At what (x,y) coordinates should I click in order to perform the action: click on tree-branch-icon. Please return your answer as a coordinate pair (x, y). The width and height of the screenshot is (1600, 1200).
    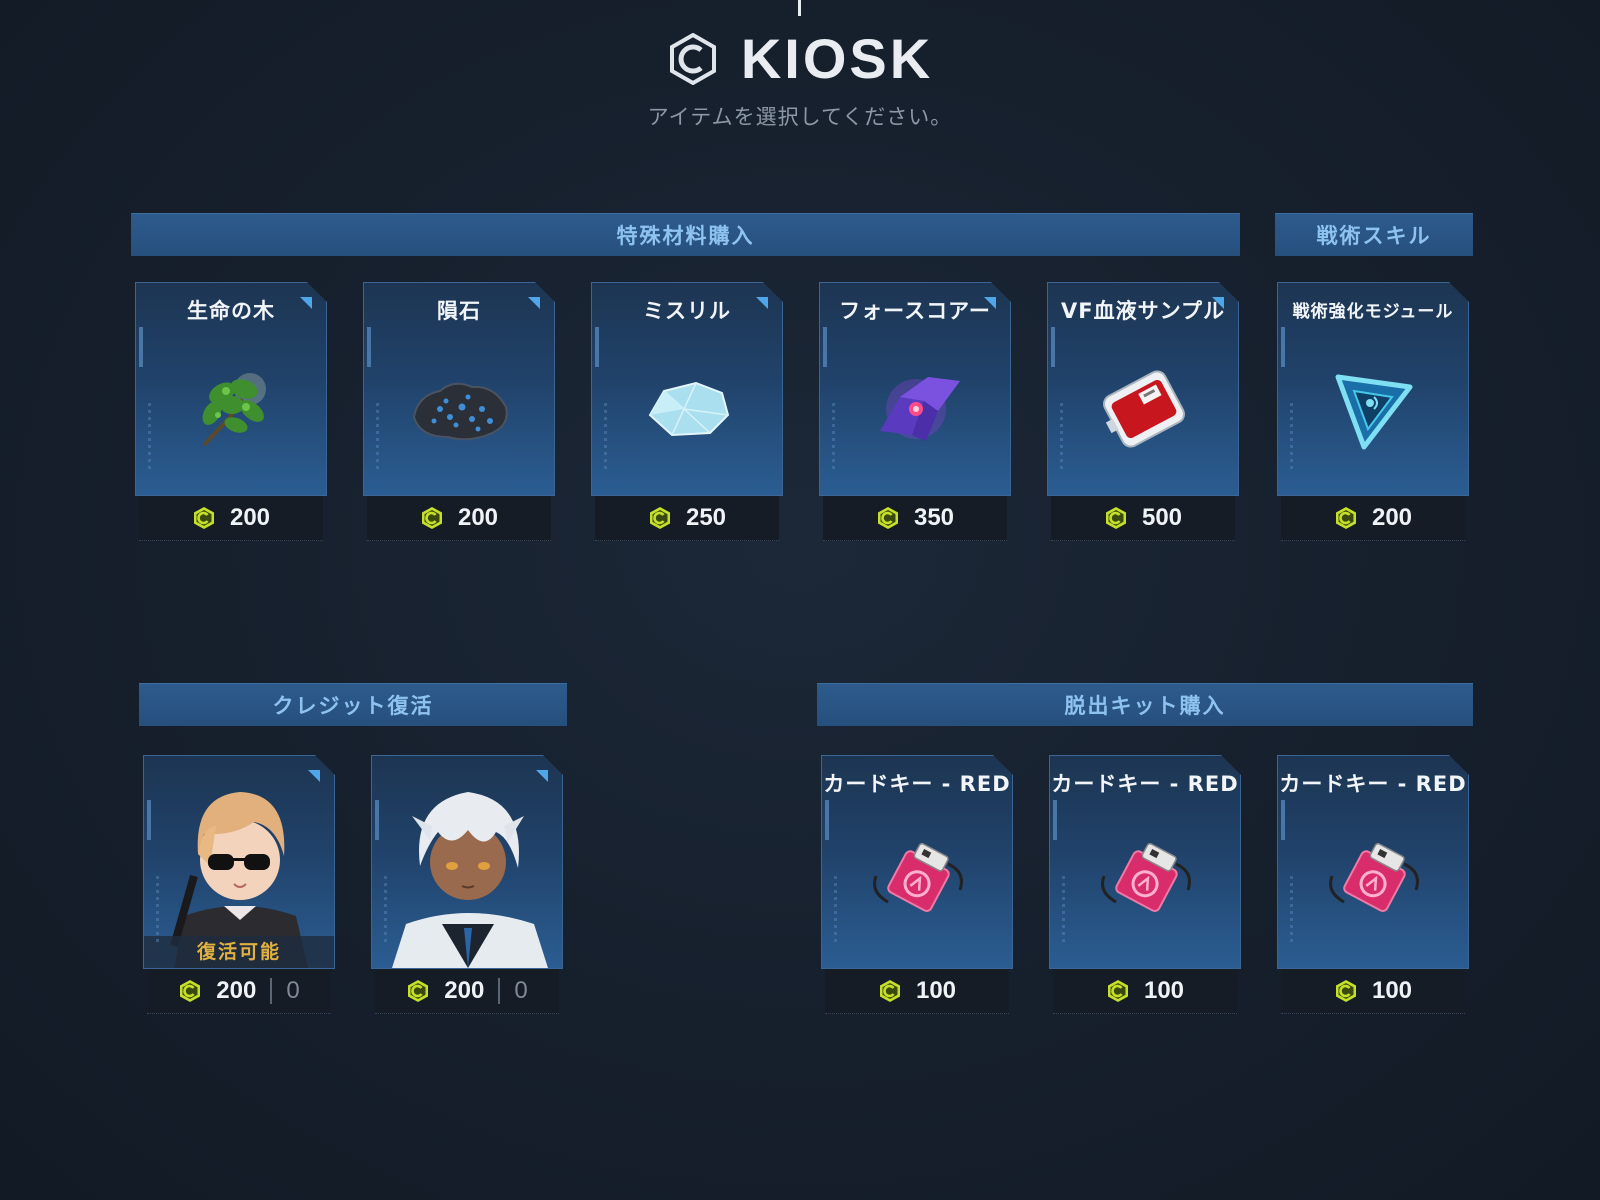
    Looking at the image, I should click on (234, 410).